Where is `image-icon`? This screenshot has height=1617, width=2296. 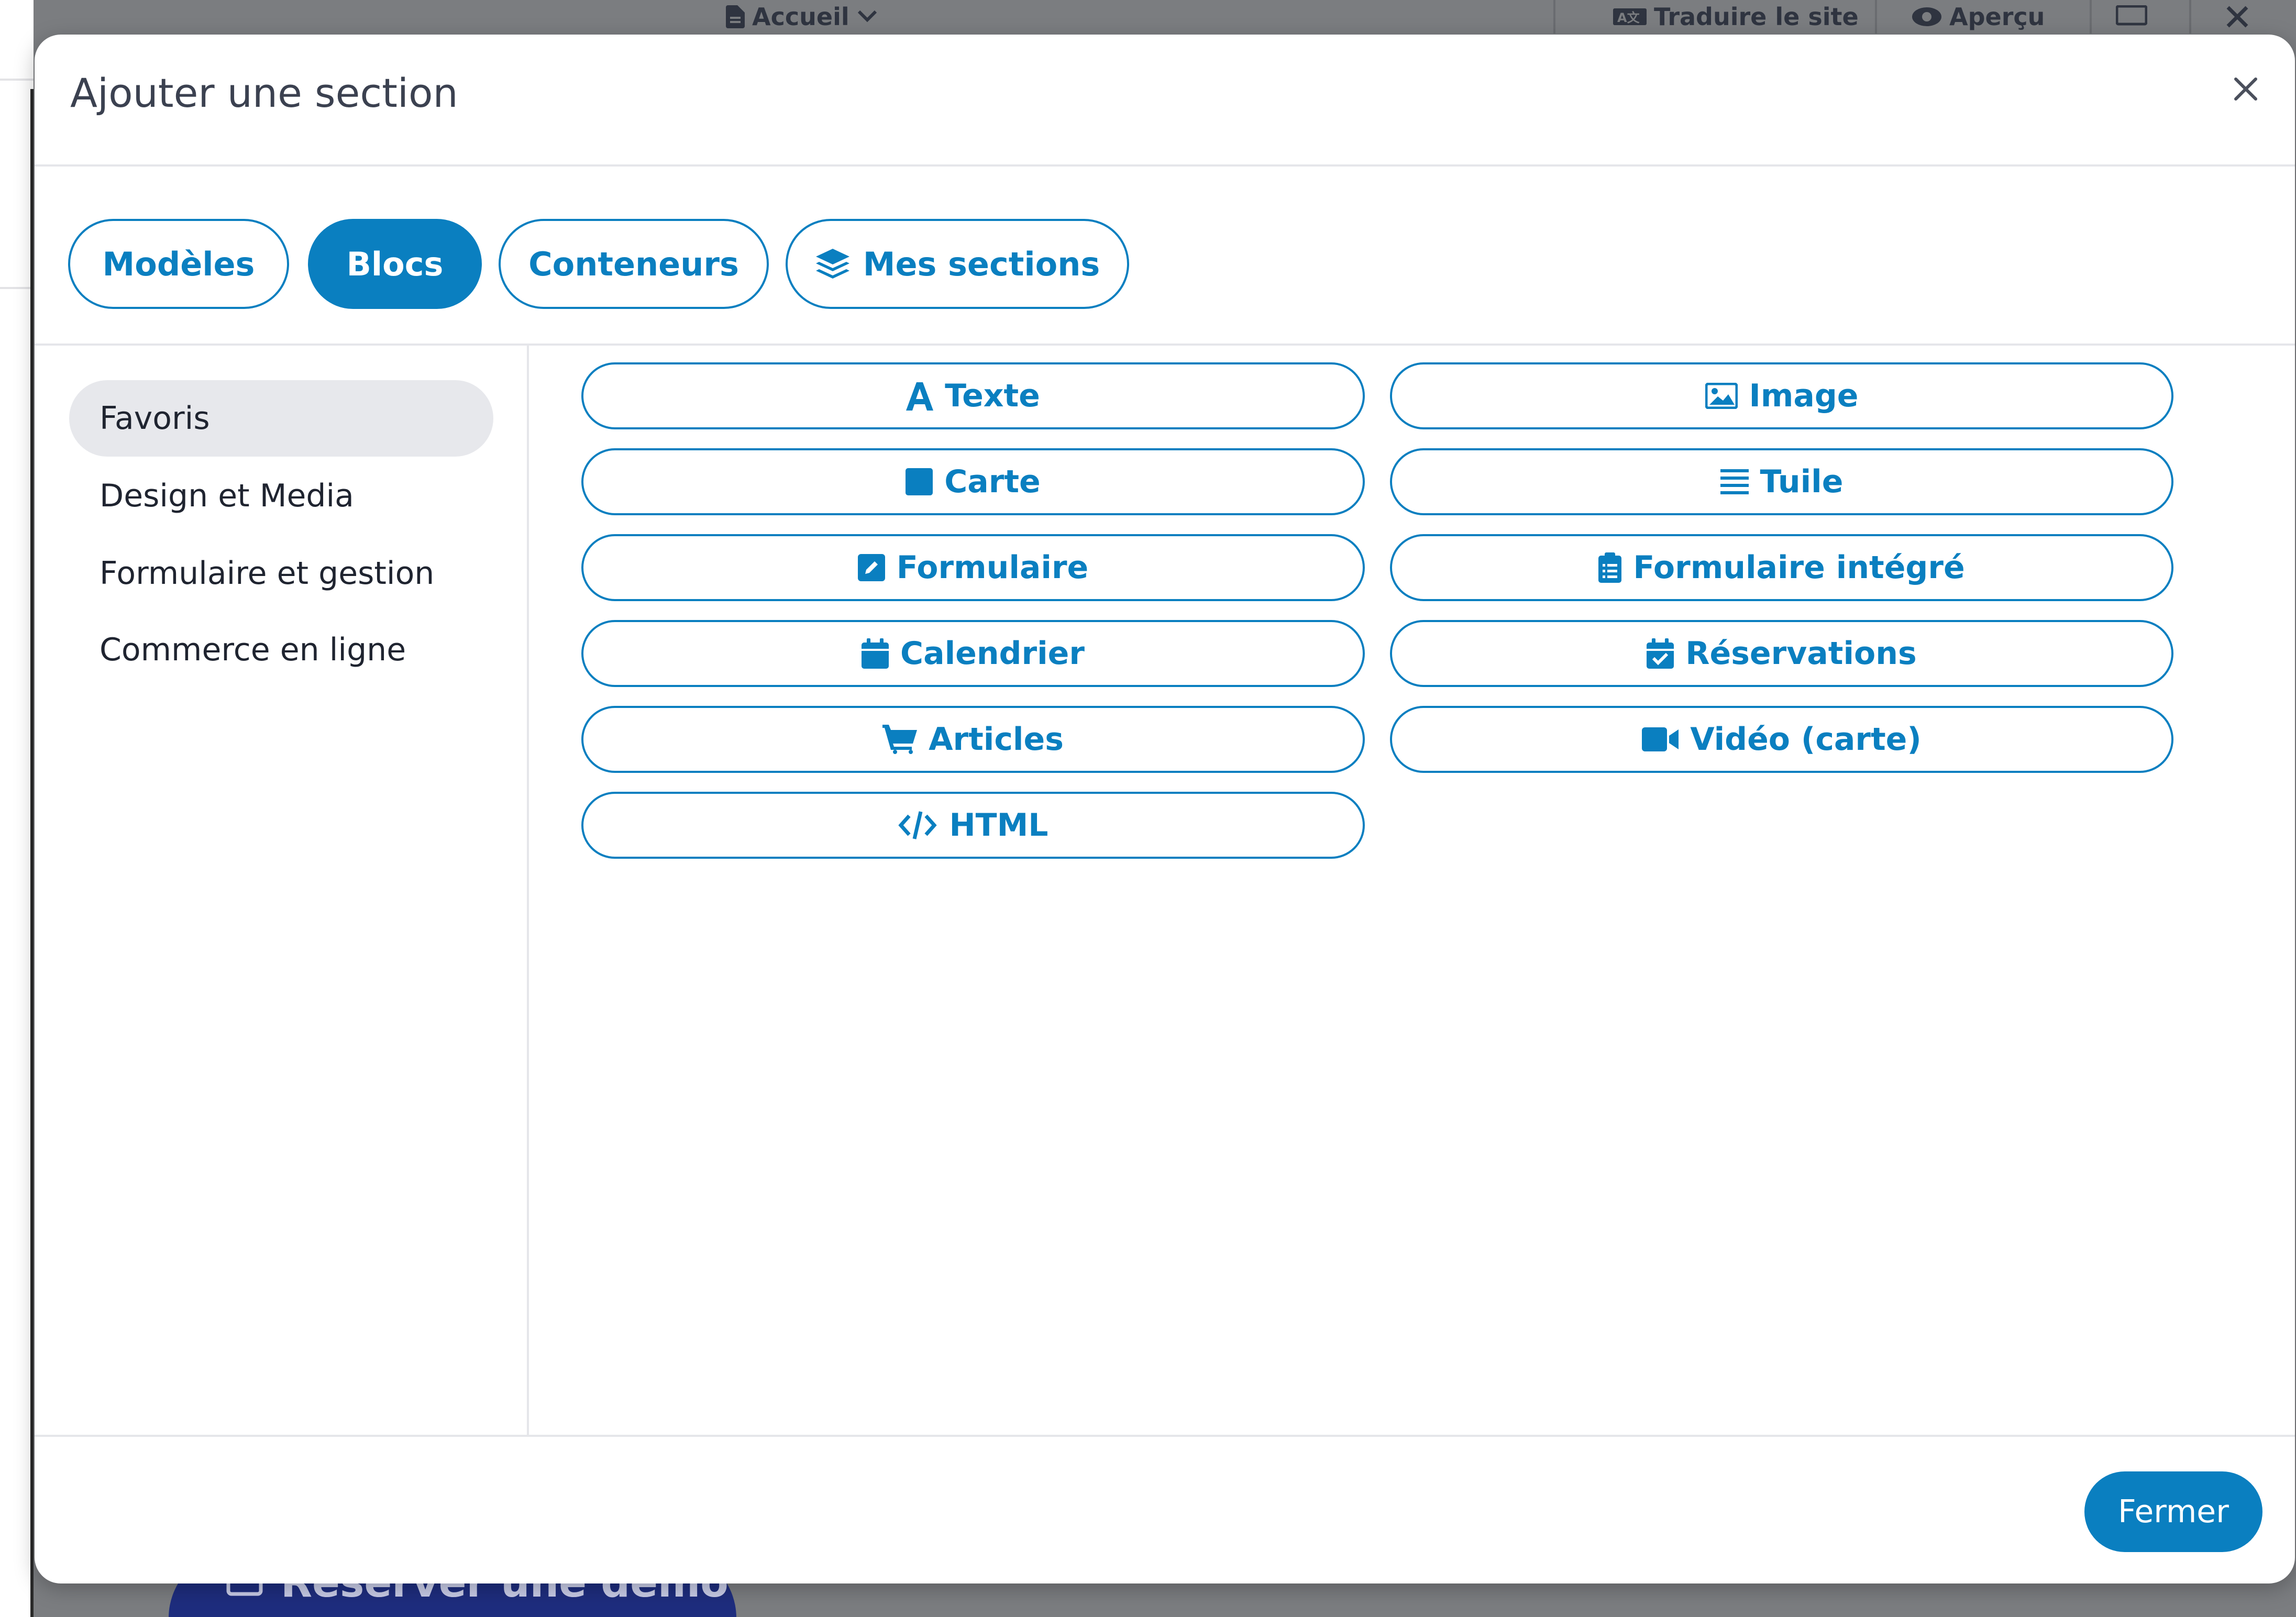
image-icon is located at coordinates (1722, 396).